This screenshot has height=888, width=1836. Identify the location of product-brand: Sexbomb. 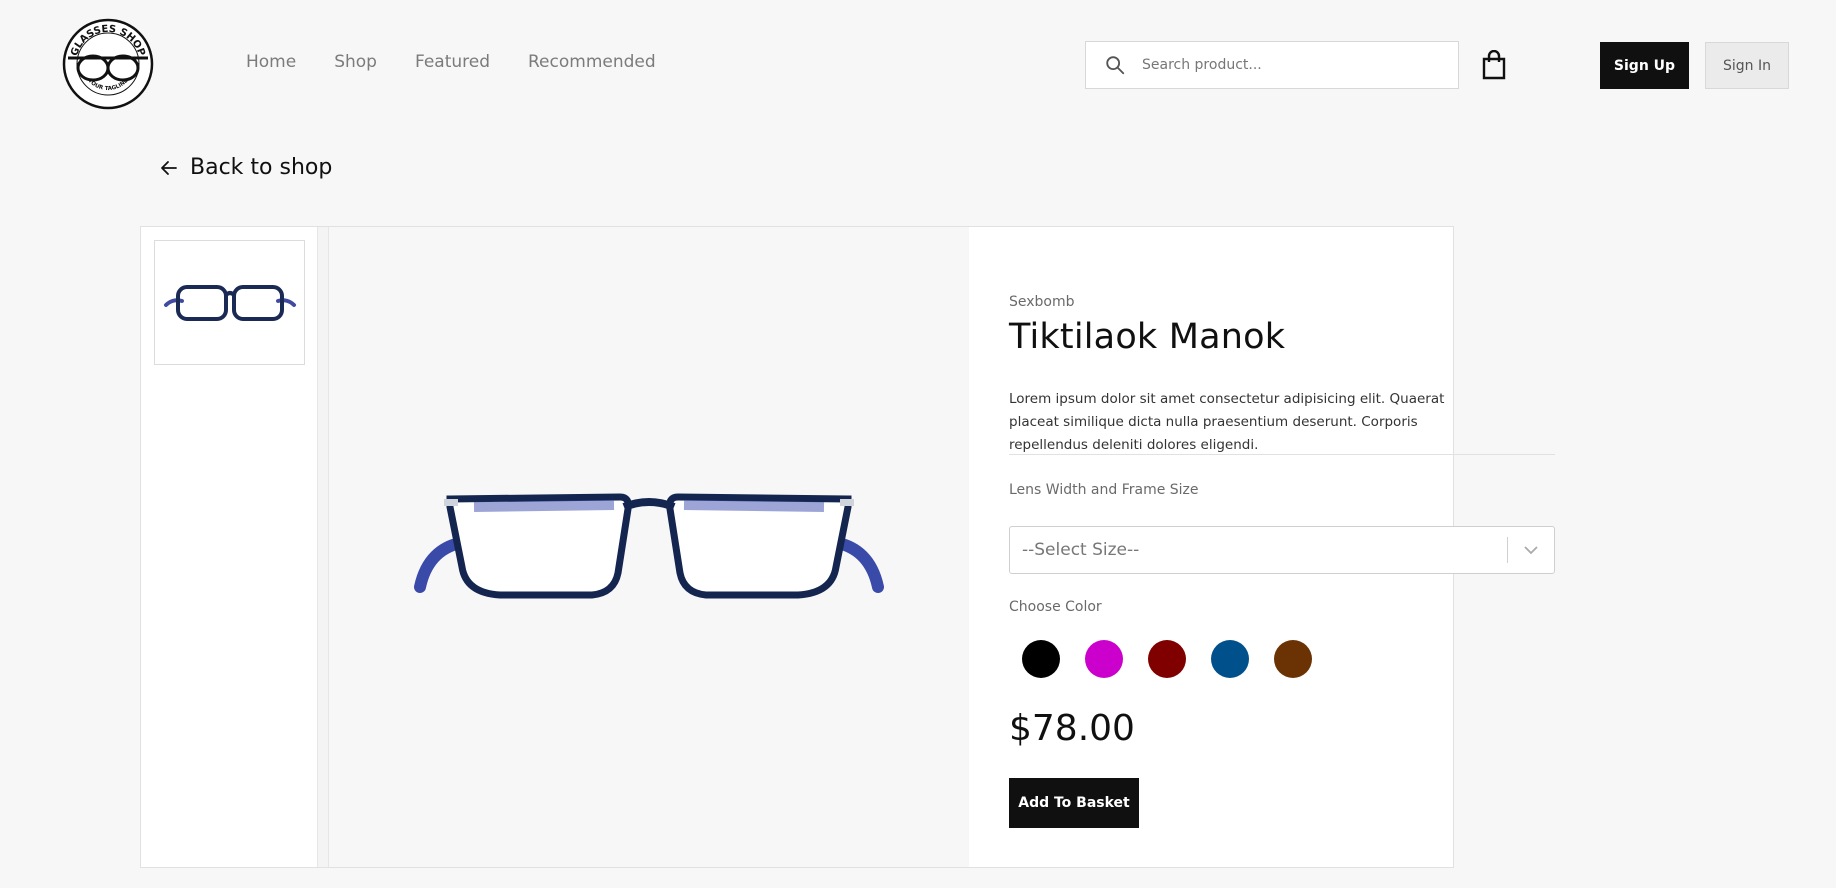
(1042, 302).